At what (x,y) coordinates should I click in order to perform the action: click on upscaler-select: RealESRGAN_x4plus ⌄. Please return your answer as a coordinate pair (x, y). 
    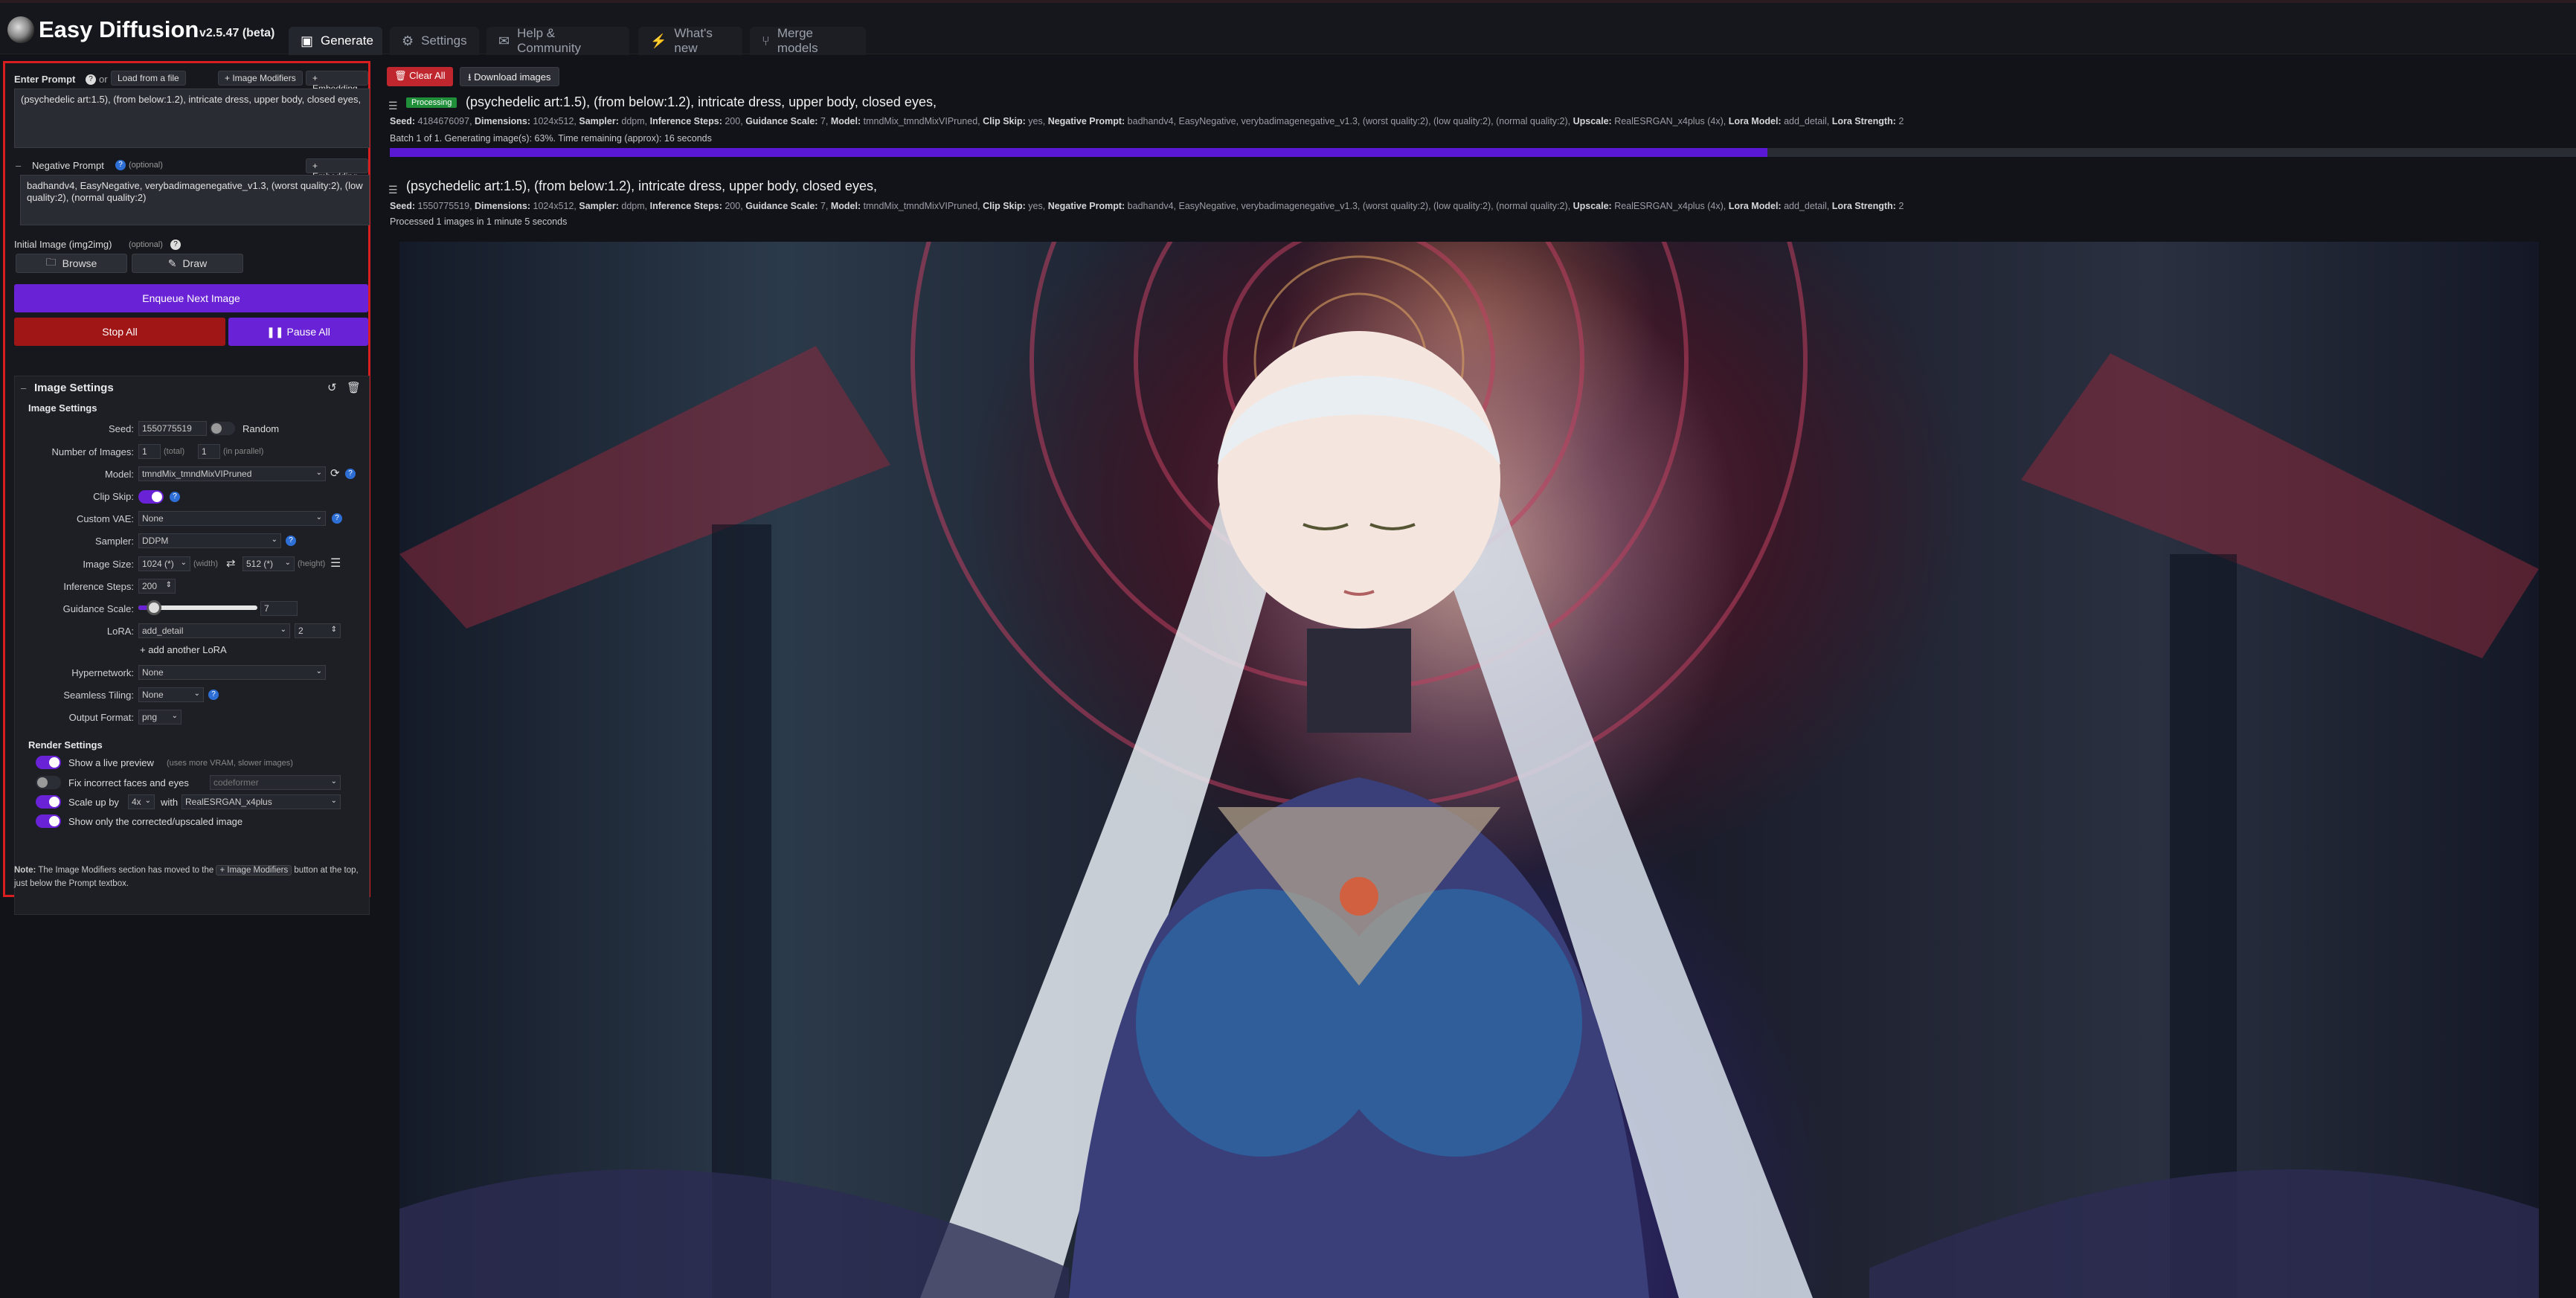
    Looking at the image, I should click on (261, 801).